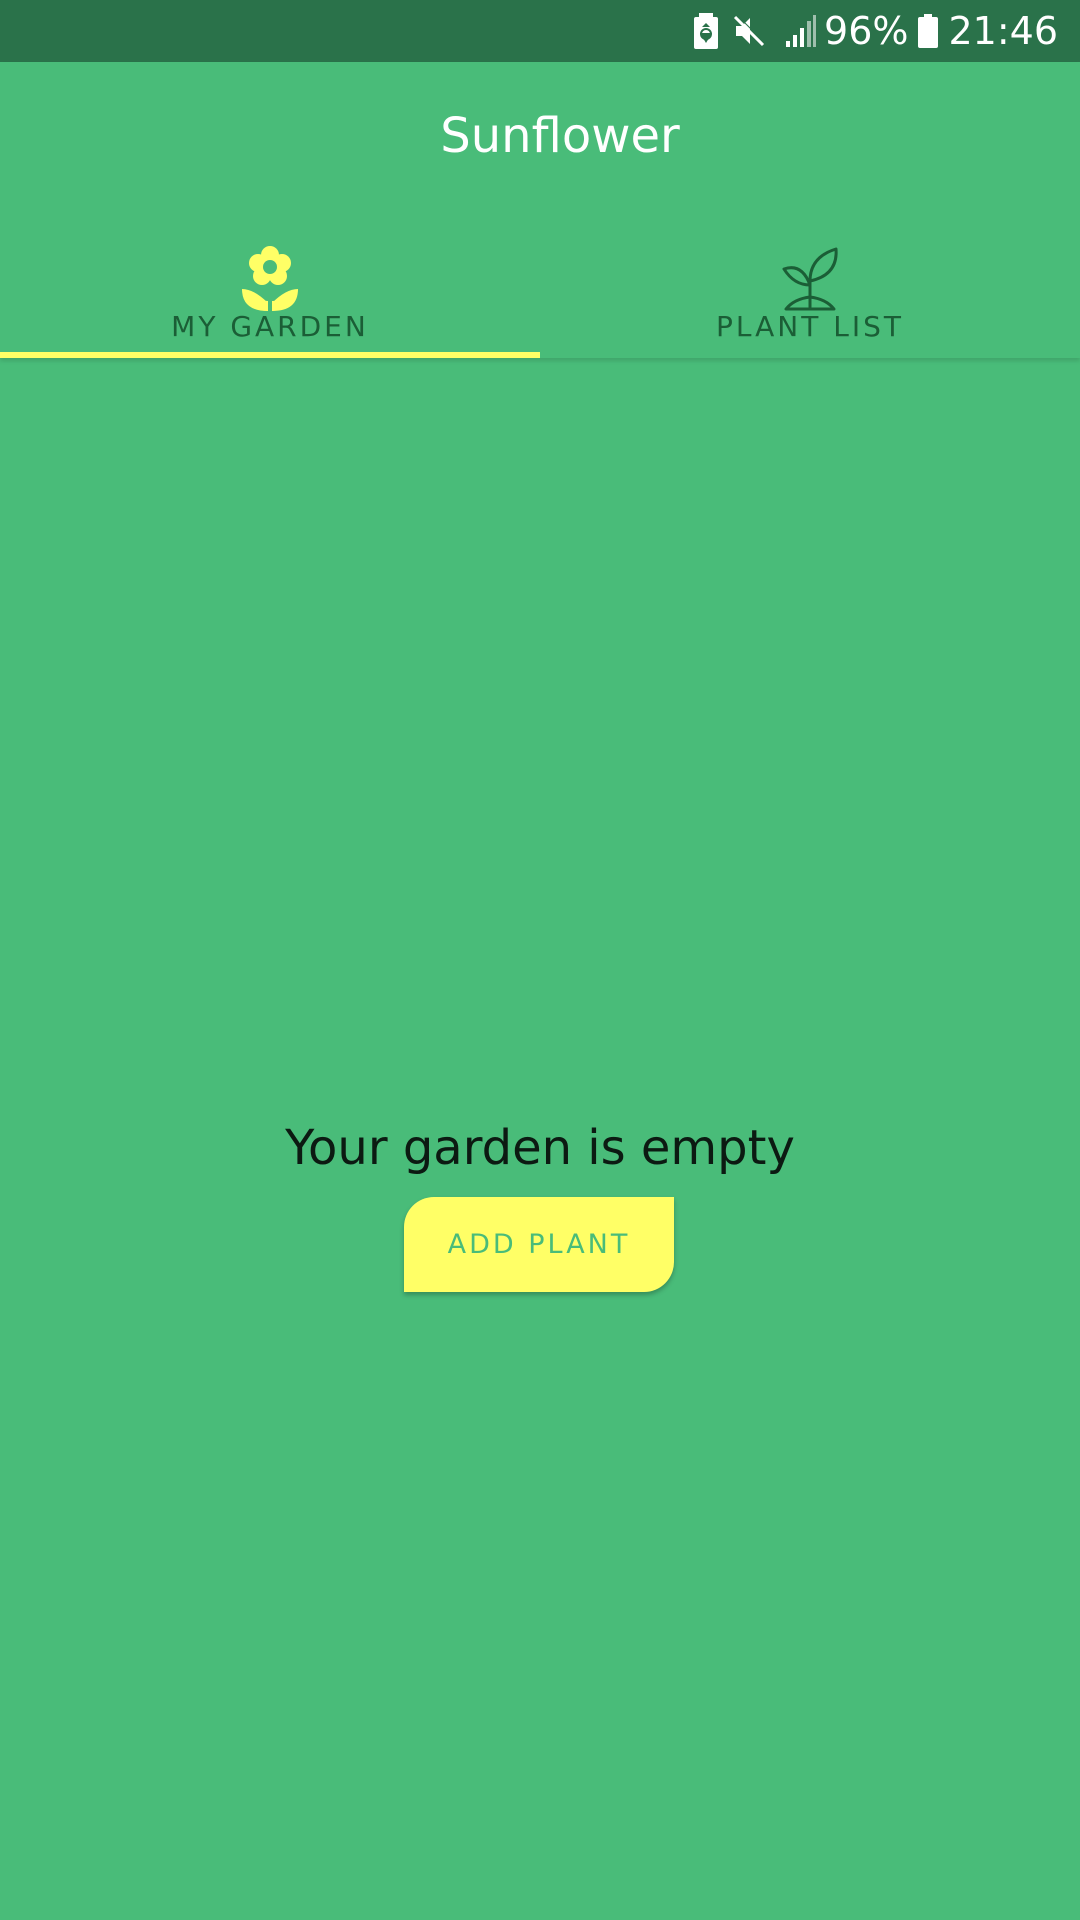  What do you see at coordinates (540, 1148) in the screenshot?
I see `empty-garden-message: Your garden is empty` at bounding box center [540, 1148].